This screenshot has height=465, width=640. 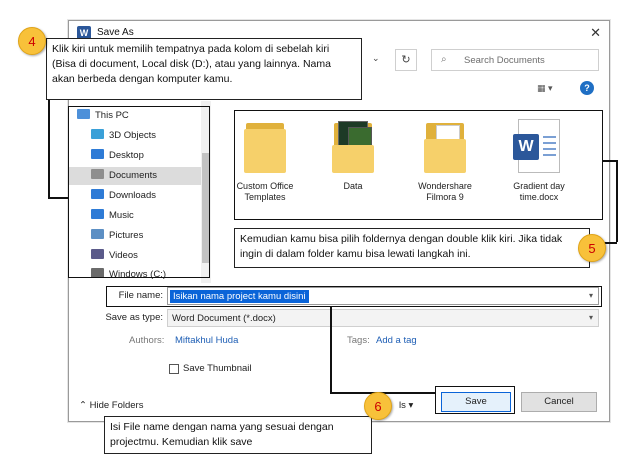 I want to click on tools-button-fragment: ls ▾, so click(x=406, y=405).